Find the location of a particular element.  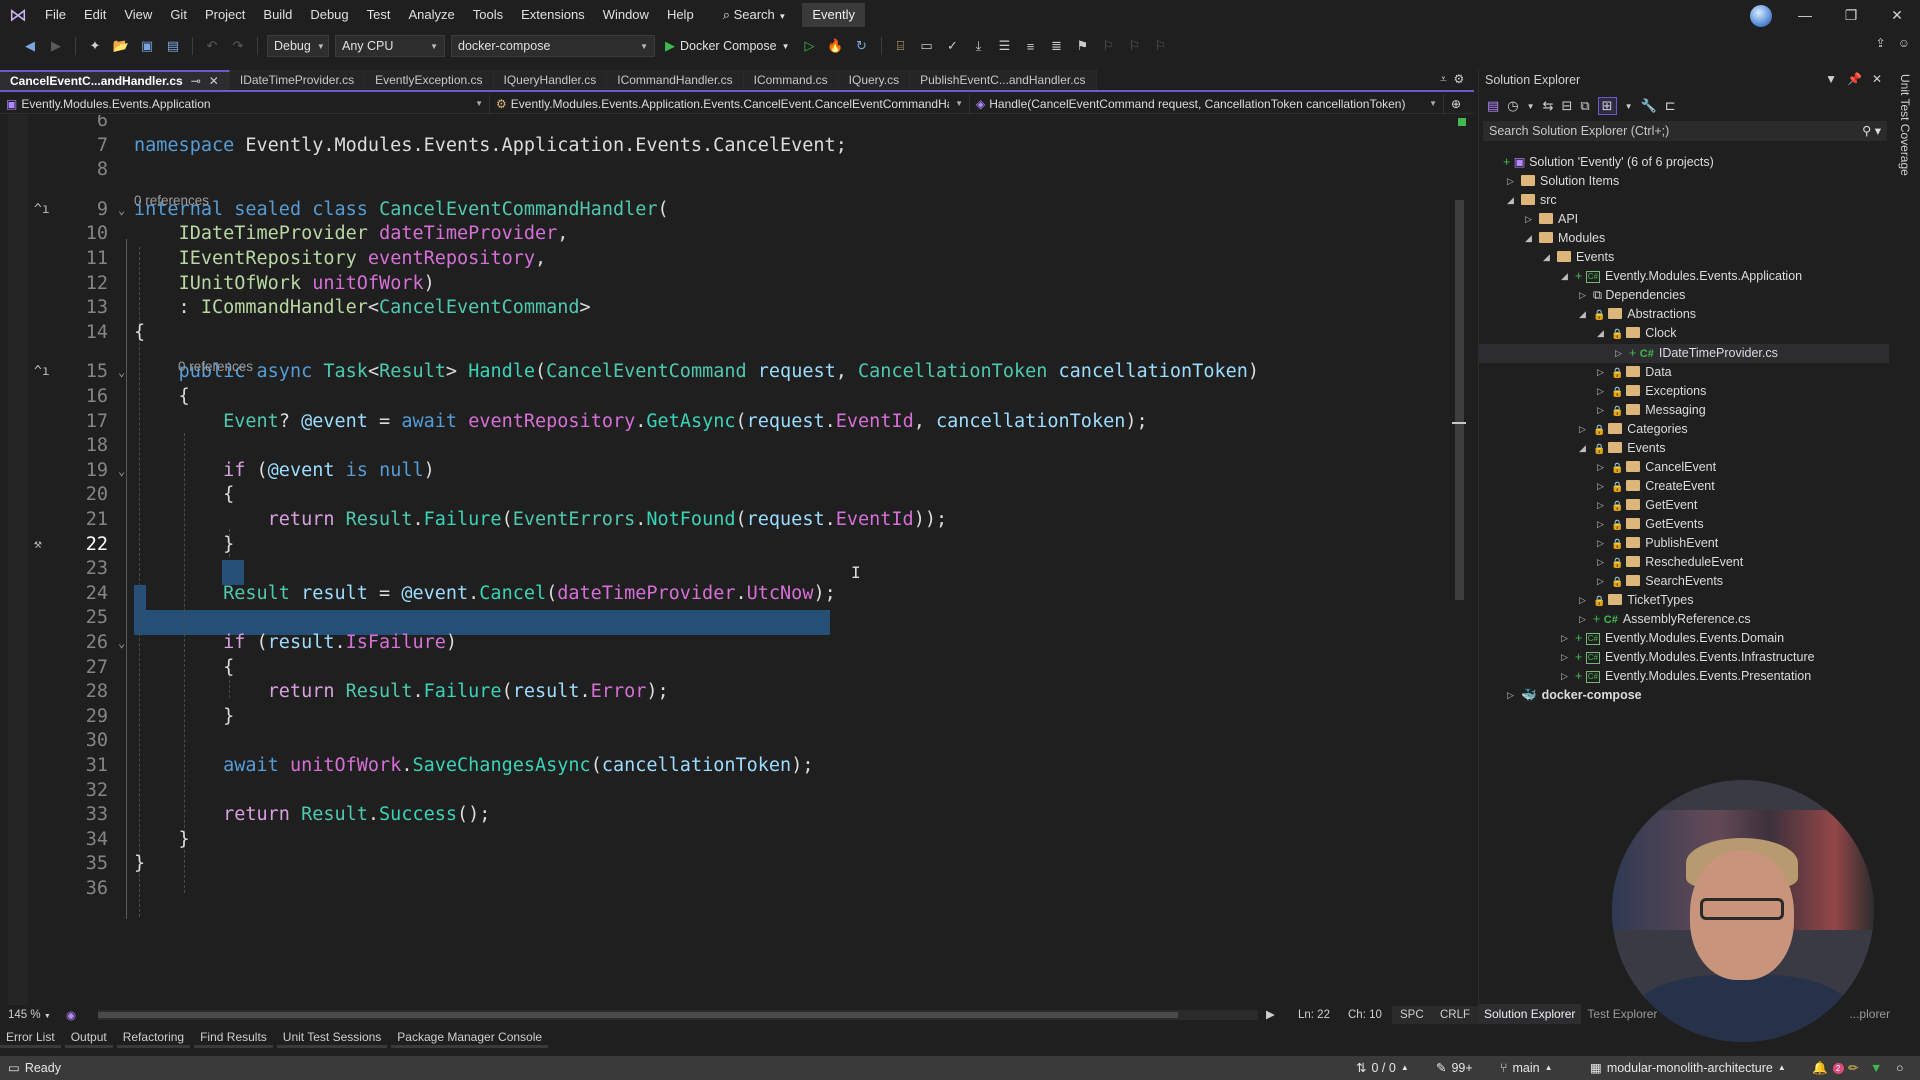

tree-item: ◢ Events is located at coordinates (1684, 257).